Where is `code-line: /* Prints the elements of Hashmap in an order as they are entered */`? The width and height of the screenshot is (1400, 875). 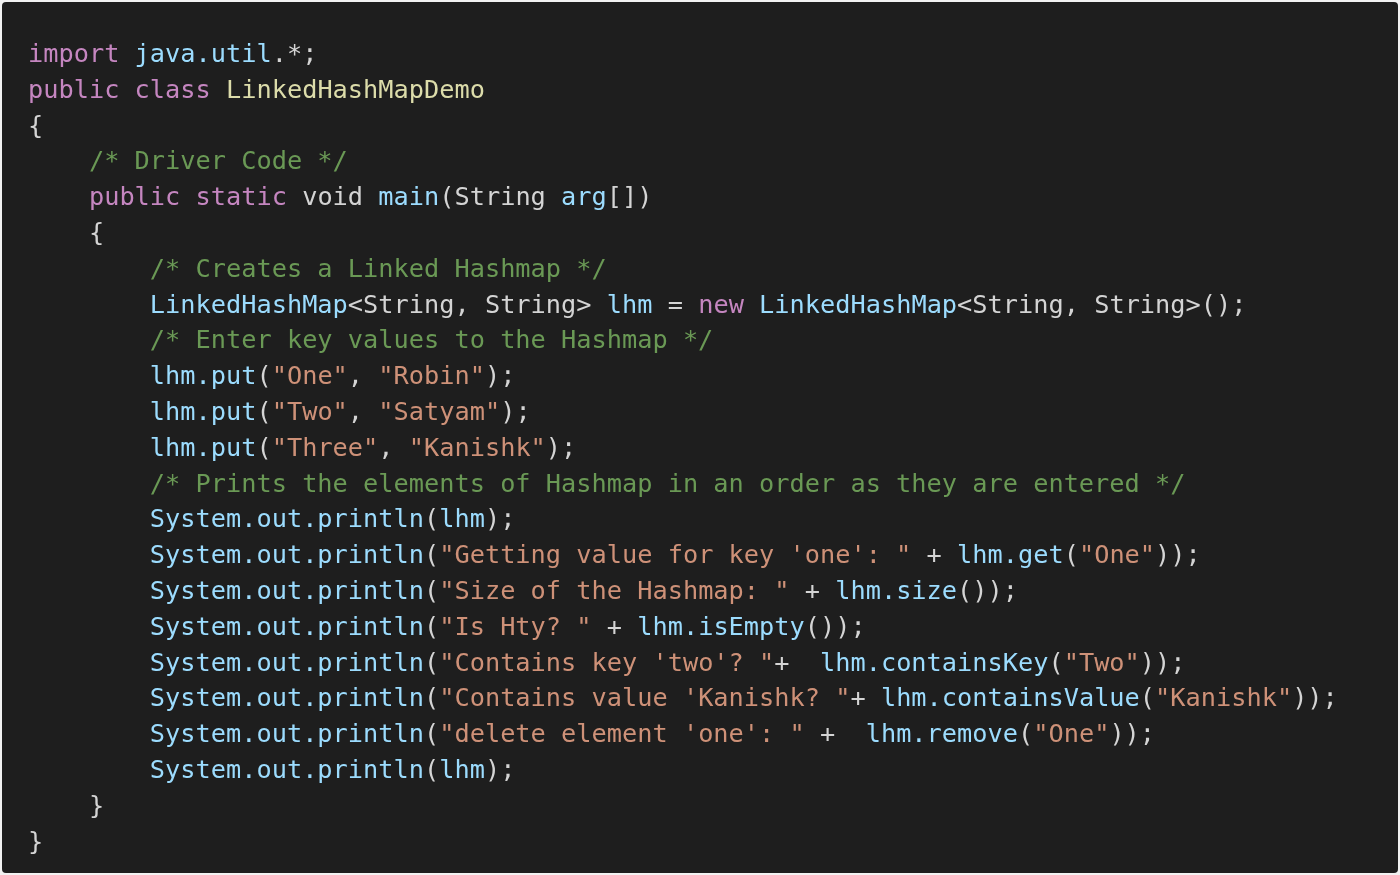 code-line: /* Prints the elements of Hashmap in an order as they are entered */ is located at coordinates (667, 483).